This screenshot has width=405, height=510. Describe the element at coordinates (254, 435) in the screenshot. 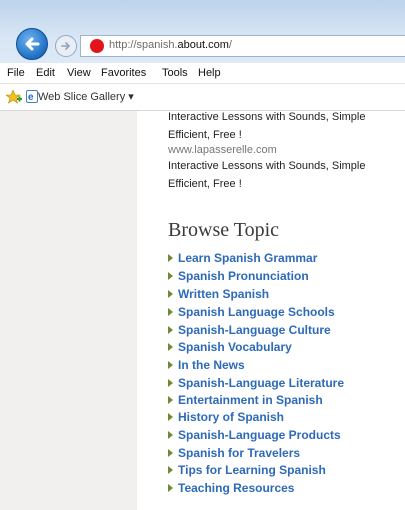

I see `topic-link-spanish-language-products: Spanish-Language Products` at that location.